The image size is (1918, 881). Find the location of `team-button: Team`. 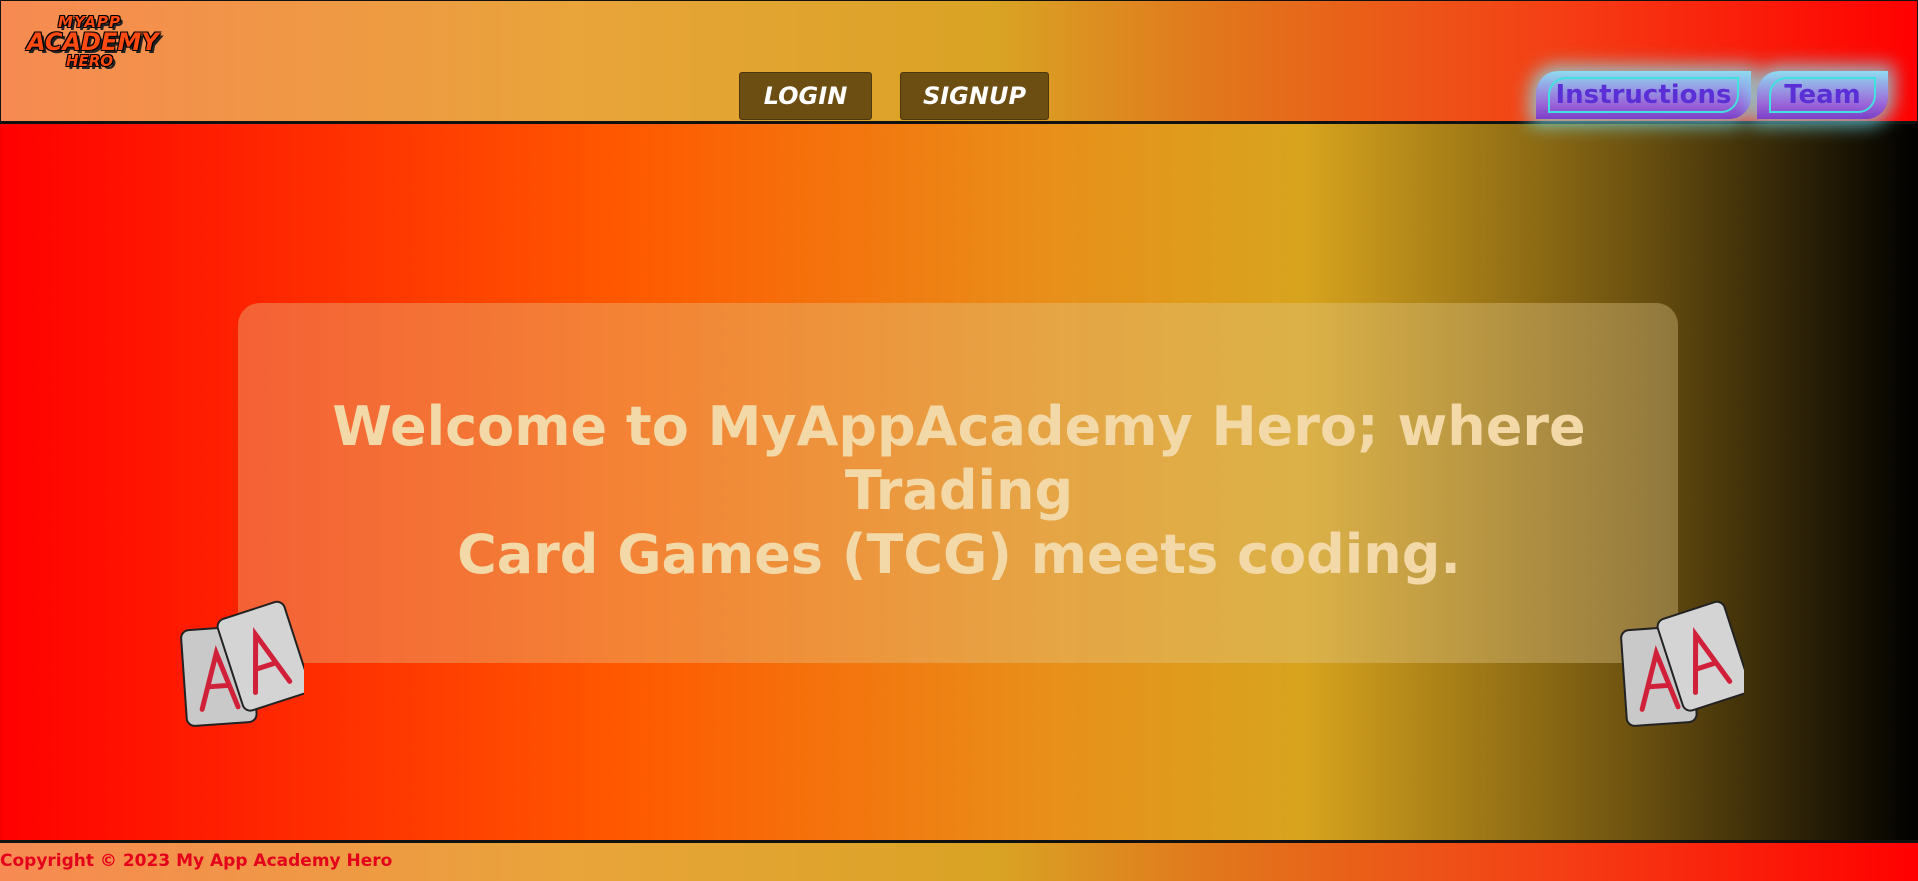

team-button: Team is located at coordinates (1822, 95).